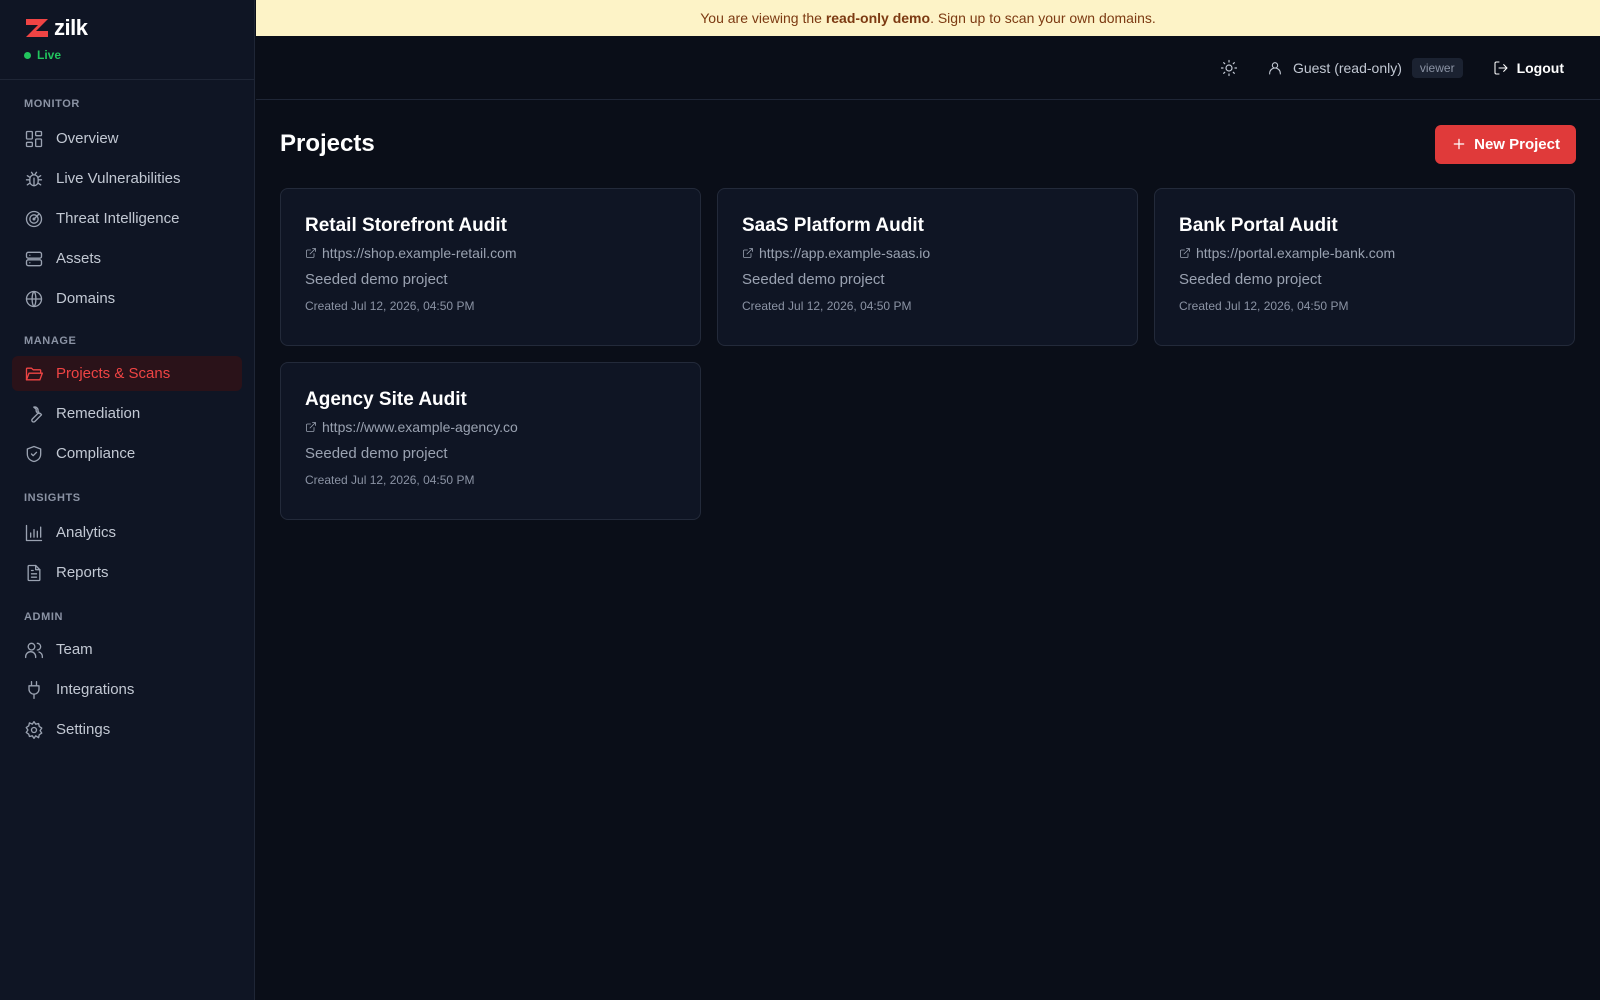  What do you see at coordinates (79, 258) in the screenshot?
I see `sidebar-item-label: Assets` at bounding box center [79, 258].